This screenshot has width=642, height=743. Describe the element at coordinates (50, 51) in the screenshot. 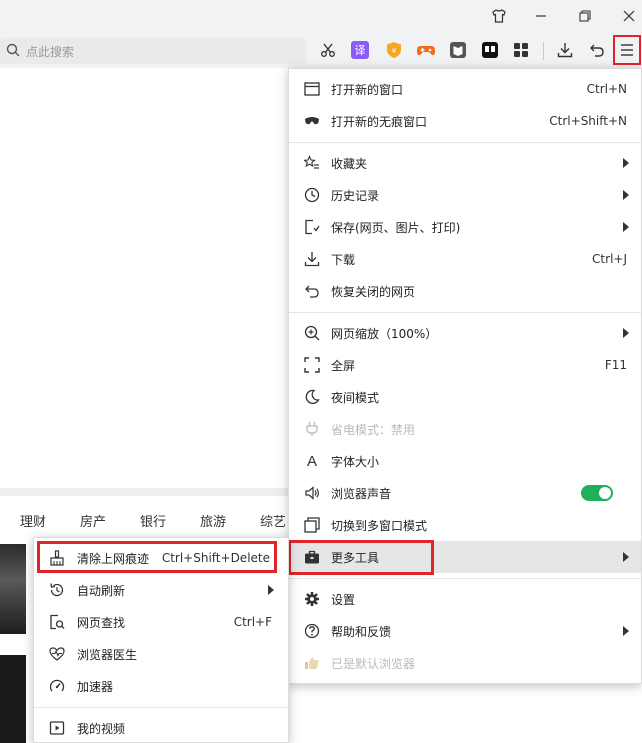

I see `search-placeholder: 点此搜索` at that location.